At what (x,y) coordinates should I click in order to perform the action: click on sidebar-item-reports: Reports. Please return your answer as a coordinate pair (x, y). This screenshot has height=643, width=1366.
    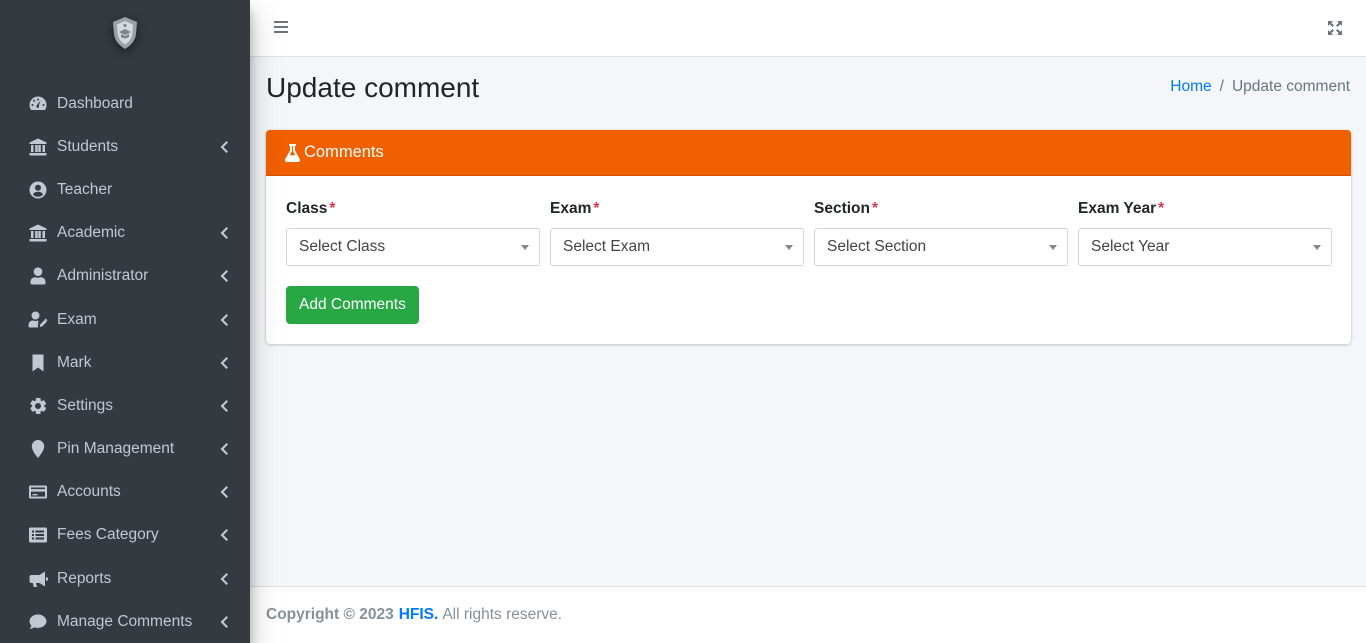
    Looking at the image, I should click on (125, 578).